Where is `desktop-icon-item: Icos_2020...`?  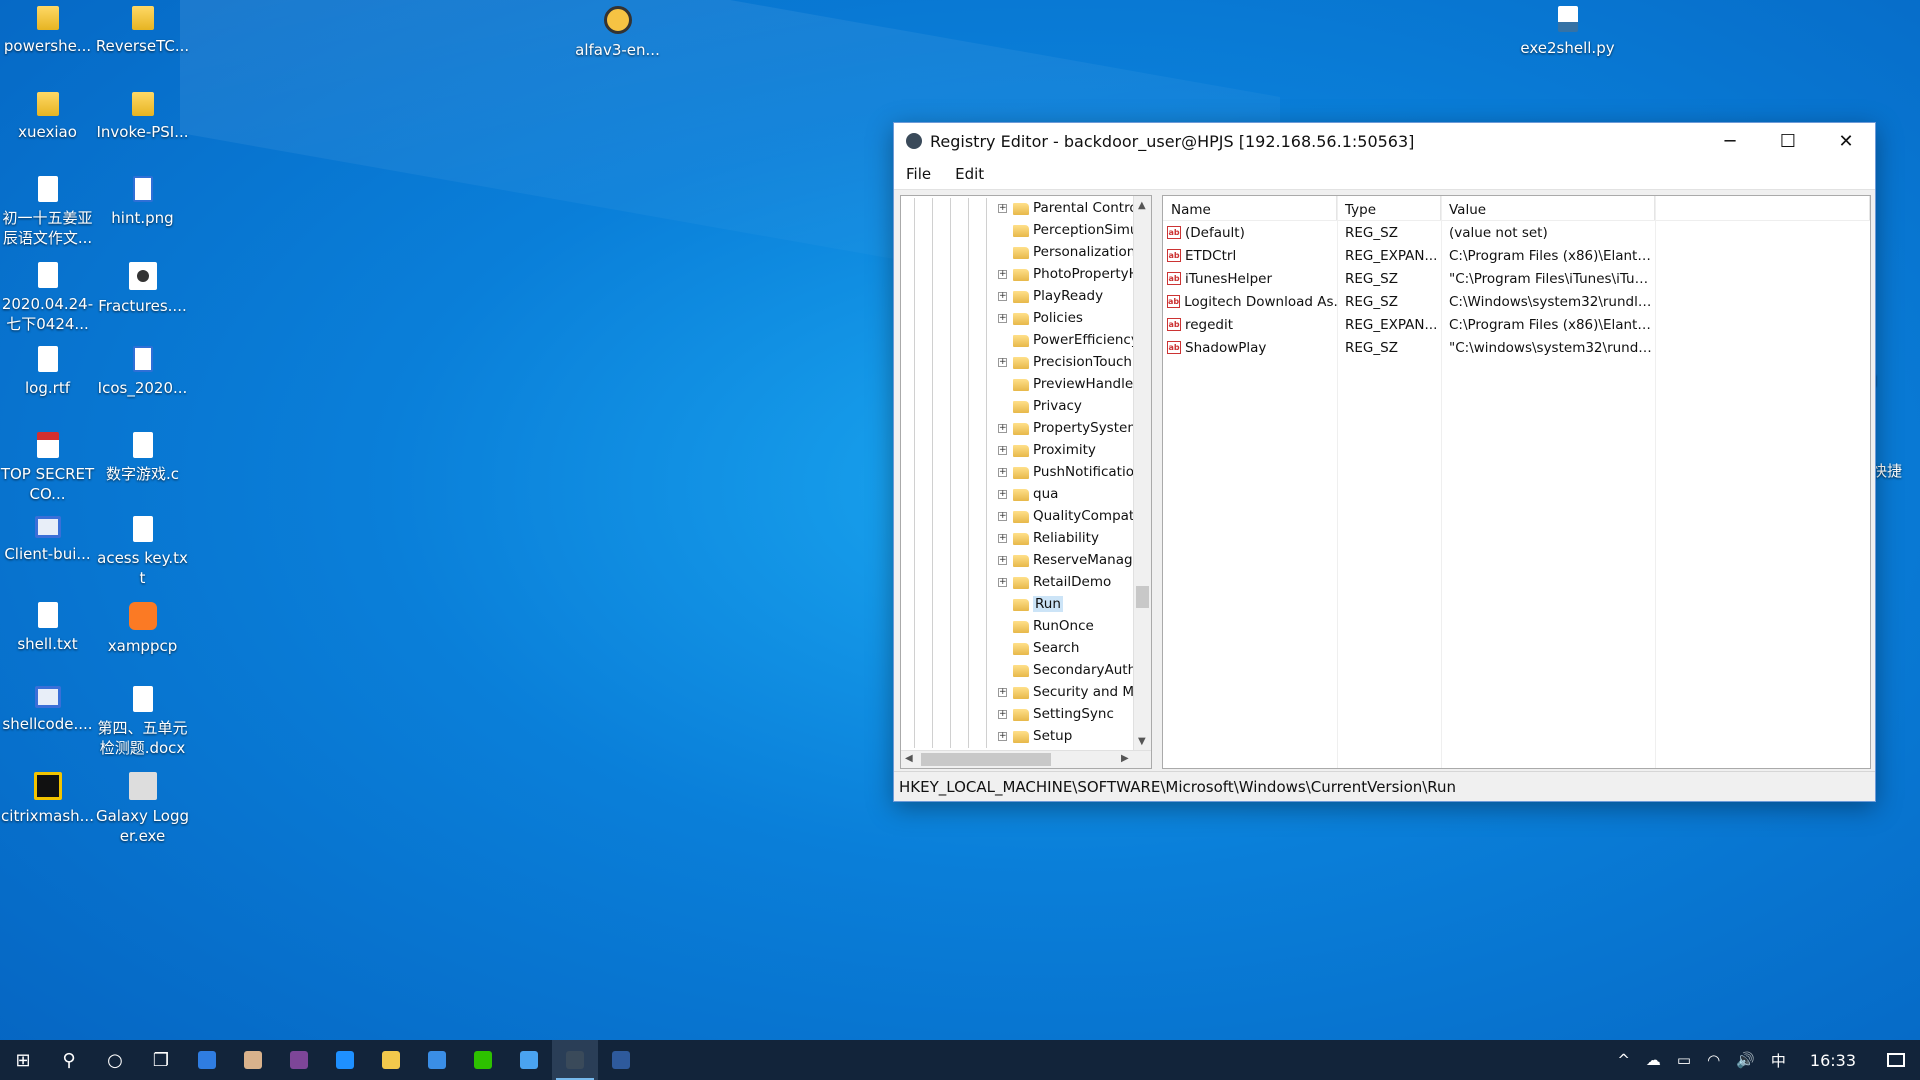 desktop-icon-item: Icos_2020... is located at coordinates (142, 372).